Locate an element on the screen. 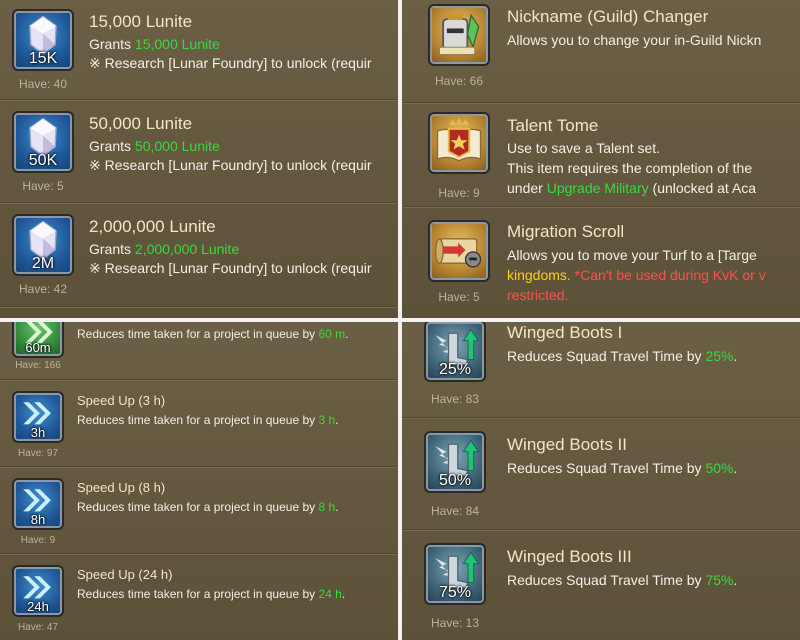  item-amount-badge: 60m is located at coordinates (38, 347).